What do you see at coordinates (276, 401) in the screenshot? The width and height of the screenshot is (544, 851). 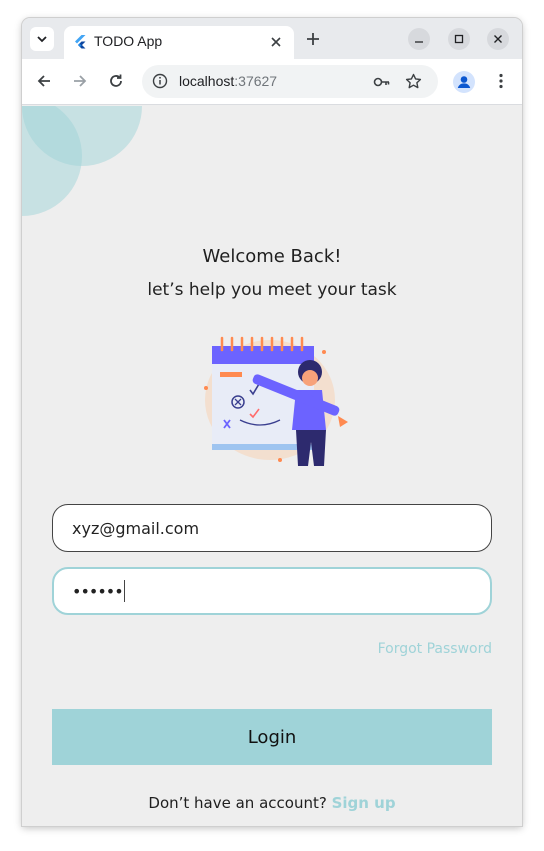 I see `task-illustration` at bounding box center [276, 401].